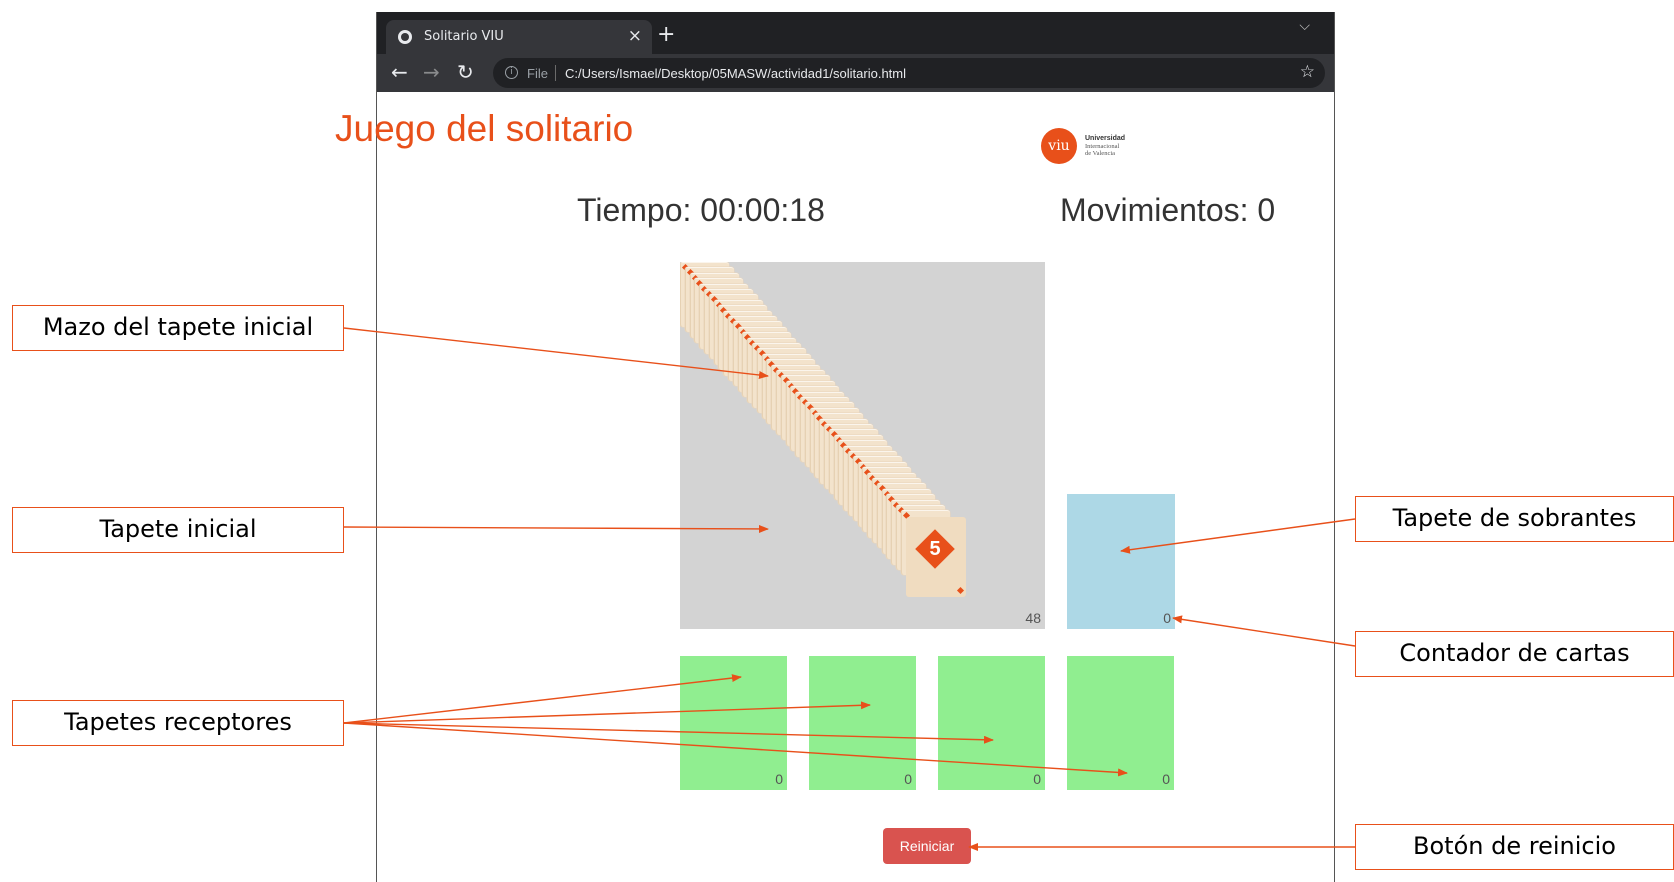 The width and height of the screenshot is (1674, 882). What do you see at coordinates (556, 353) in the screenshot?
I see `arrow-deck` at bounding box center [556, 353].